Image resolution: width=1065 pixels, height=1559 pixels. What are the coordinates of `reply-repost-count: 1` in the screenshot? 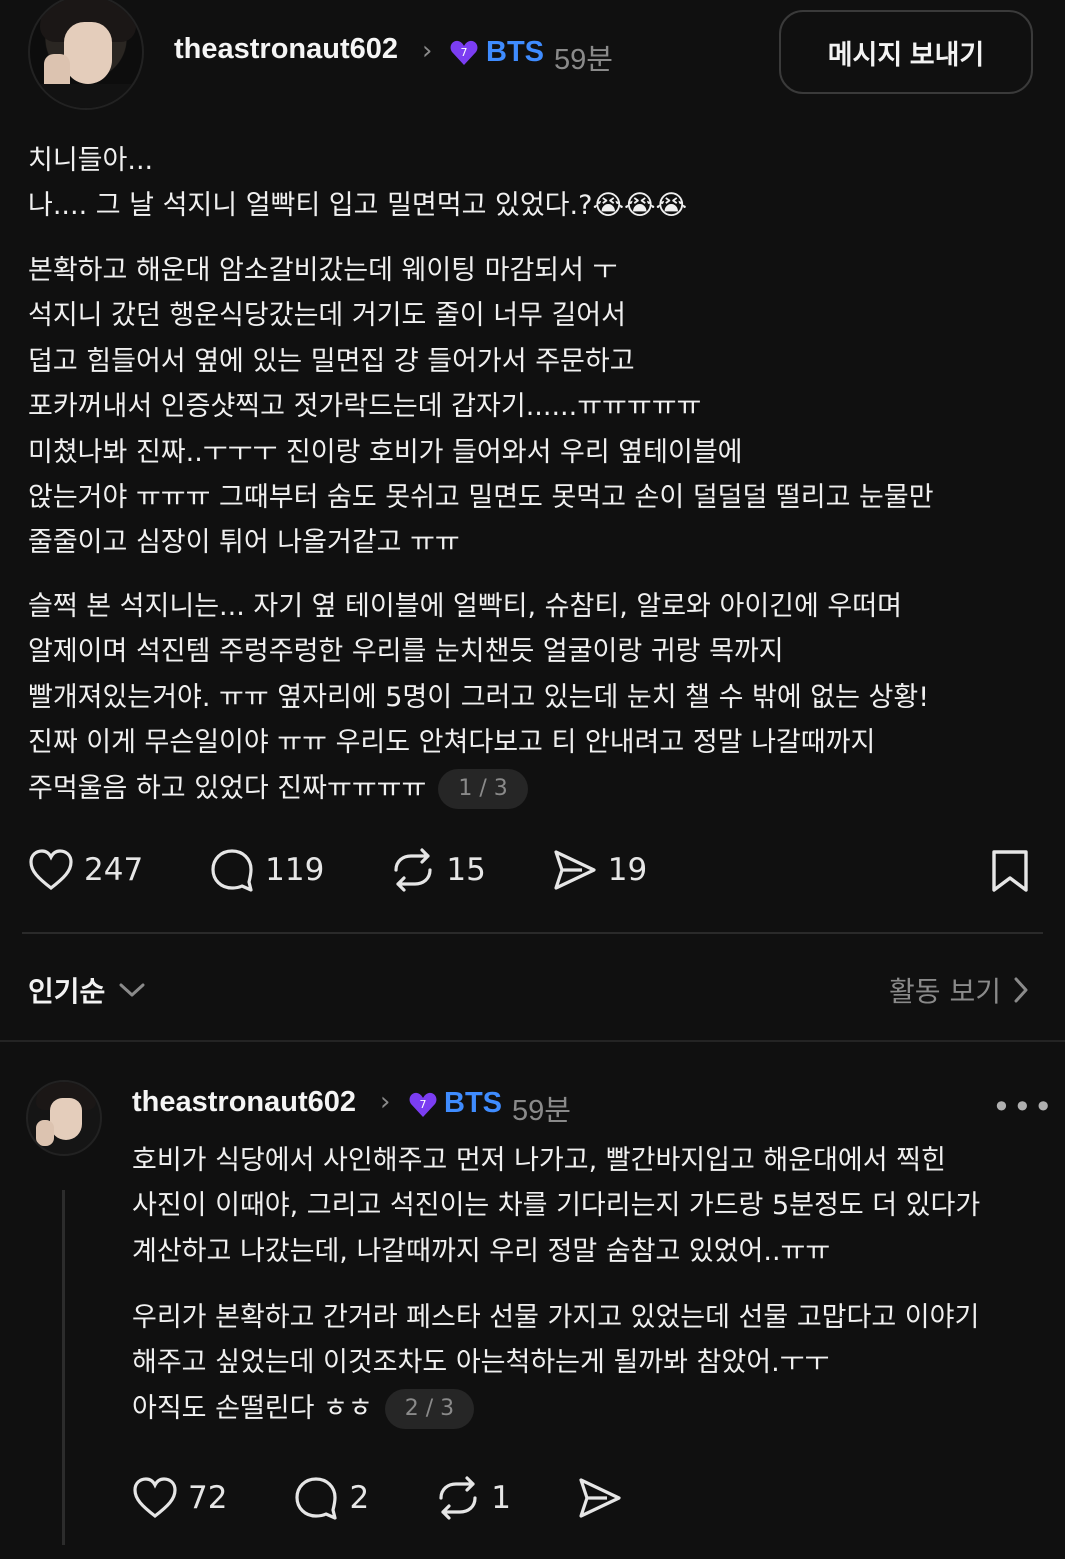 It's located at (501, 1498).